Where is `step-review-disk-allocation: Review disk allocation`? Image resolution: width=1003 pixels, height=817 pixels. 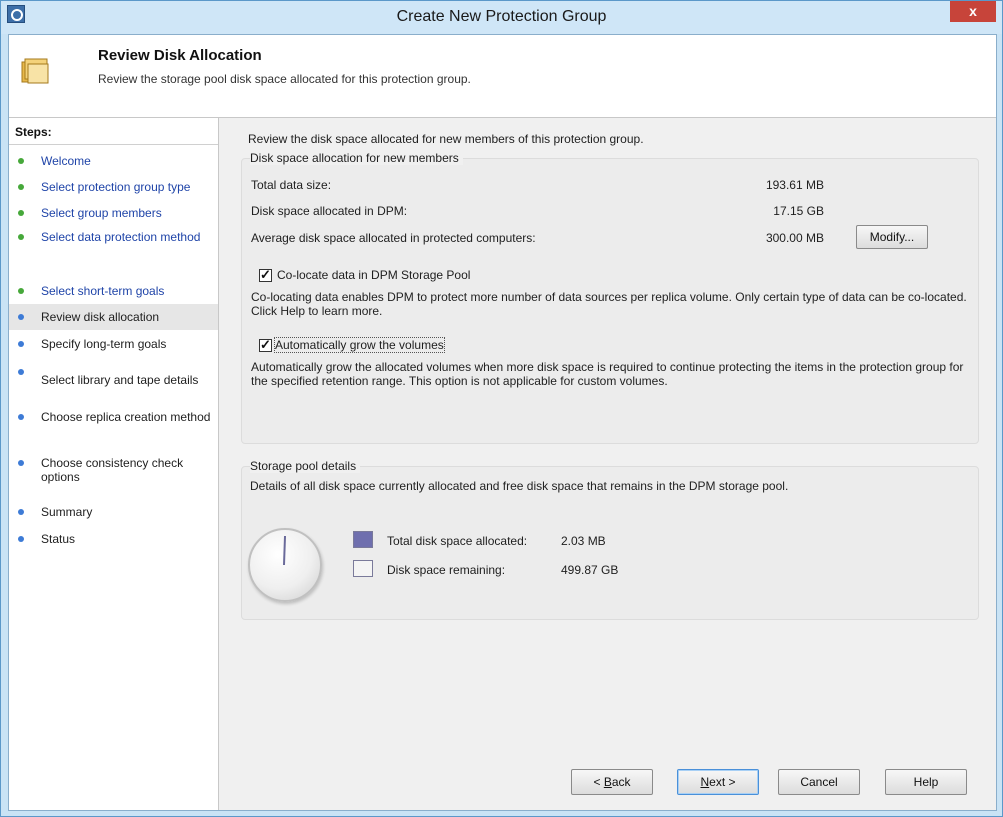 step-review-disk-allocation: Review disk allocation is located at coordinates (113, 317).